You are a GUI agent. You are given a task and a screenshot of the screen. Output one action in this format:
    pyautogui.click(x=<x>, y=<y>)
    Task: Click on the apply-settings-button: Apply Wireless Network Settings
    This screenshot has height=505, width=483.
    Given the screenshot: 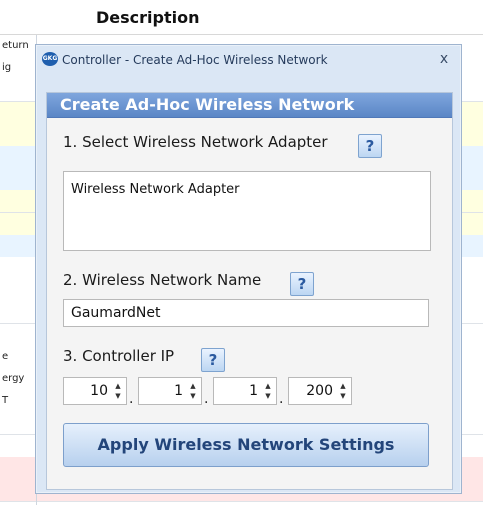 What is the action you would take?
    pyautogui.click(x=246, y=445)
    